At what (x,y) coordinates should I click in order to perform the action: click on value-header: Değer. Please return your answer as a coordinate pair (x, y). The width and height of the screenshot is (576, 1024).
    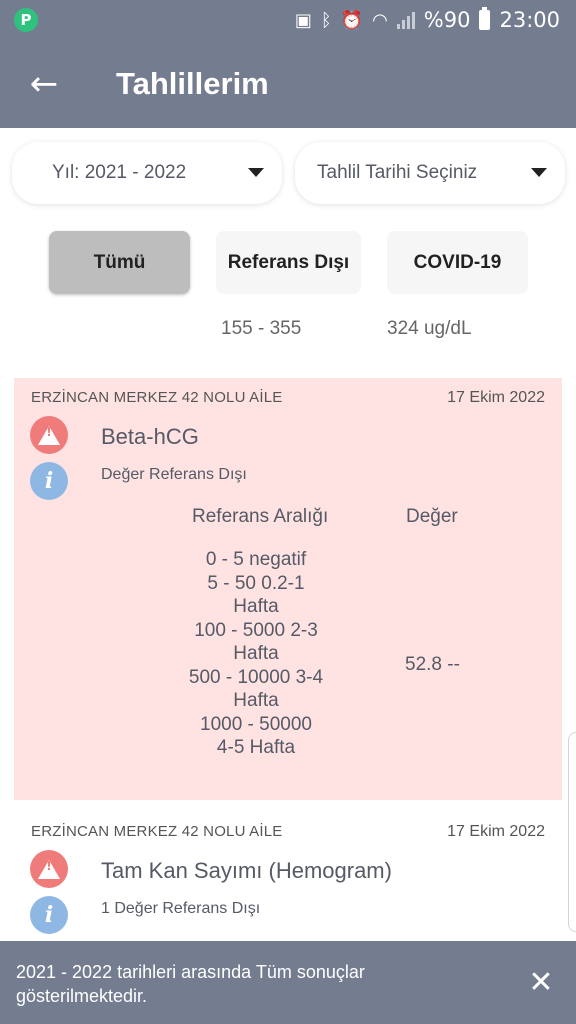
    Looking at the image, I should click on (432, 516).